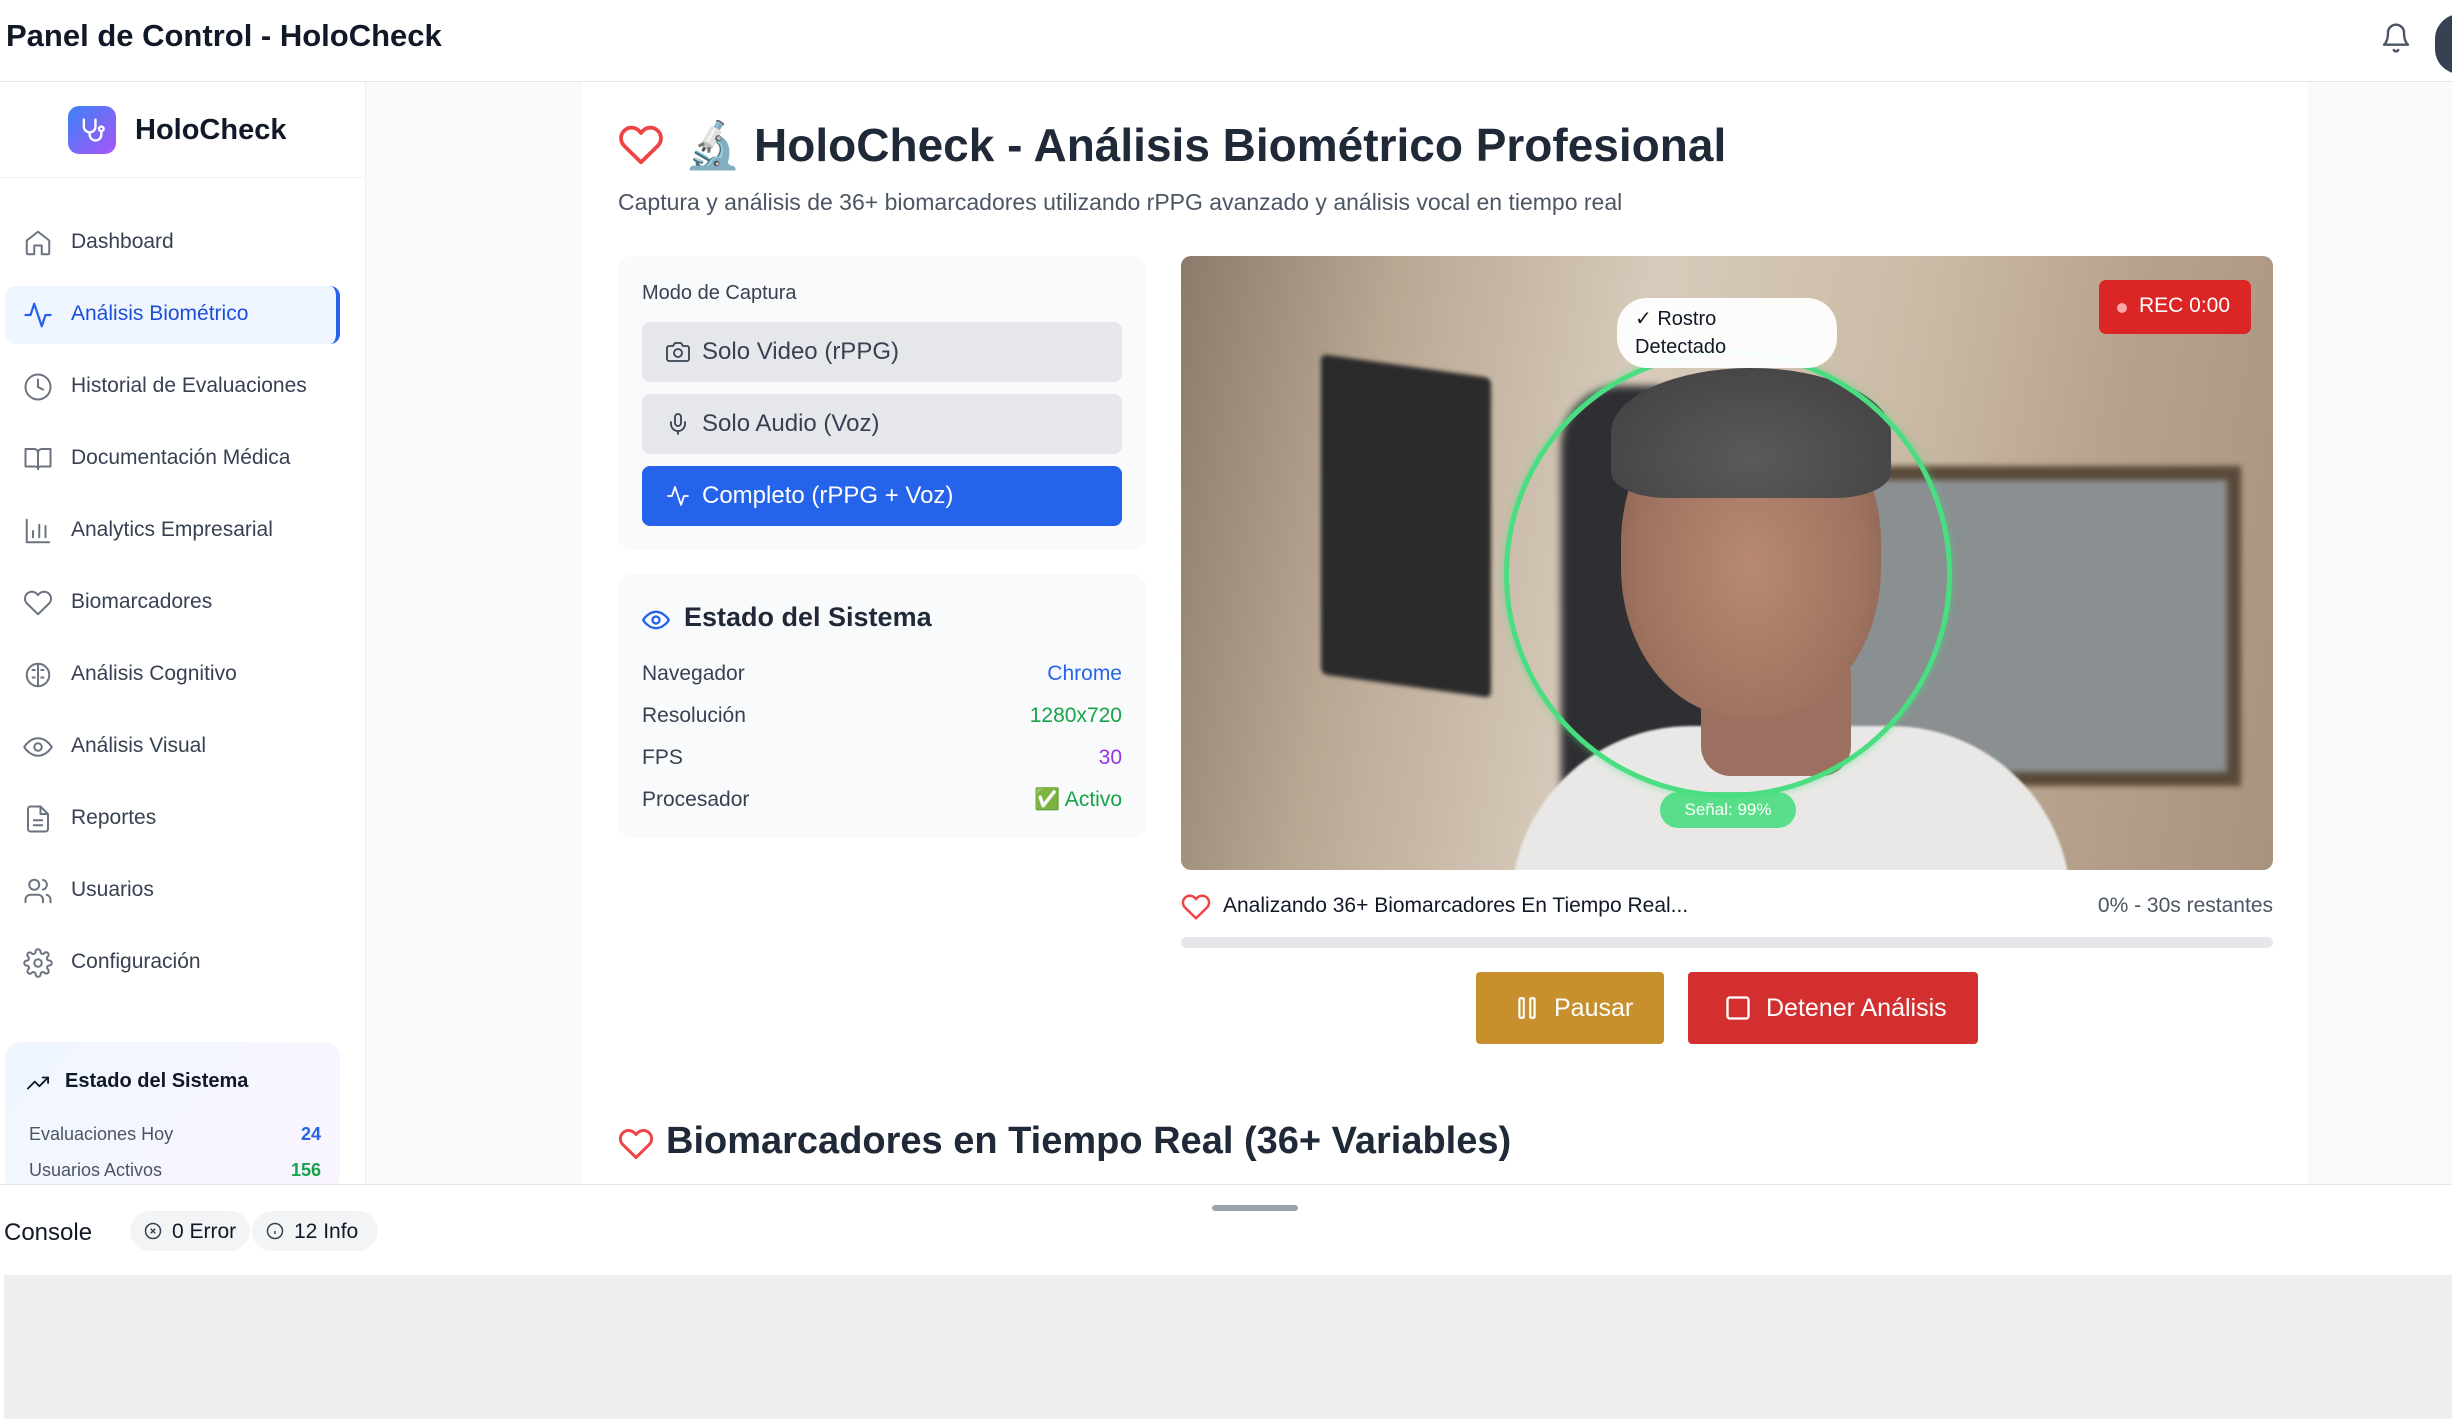 This screenshot has width=2452, height=1419. I want to click on home-icon, so click(38, 243).